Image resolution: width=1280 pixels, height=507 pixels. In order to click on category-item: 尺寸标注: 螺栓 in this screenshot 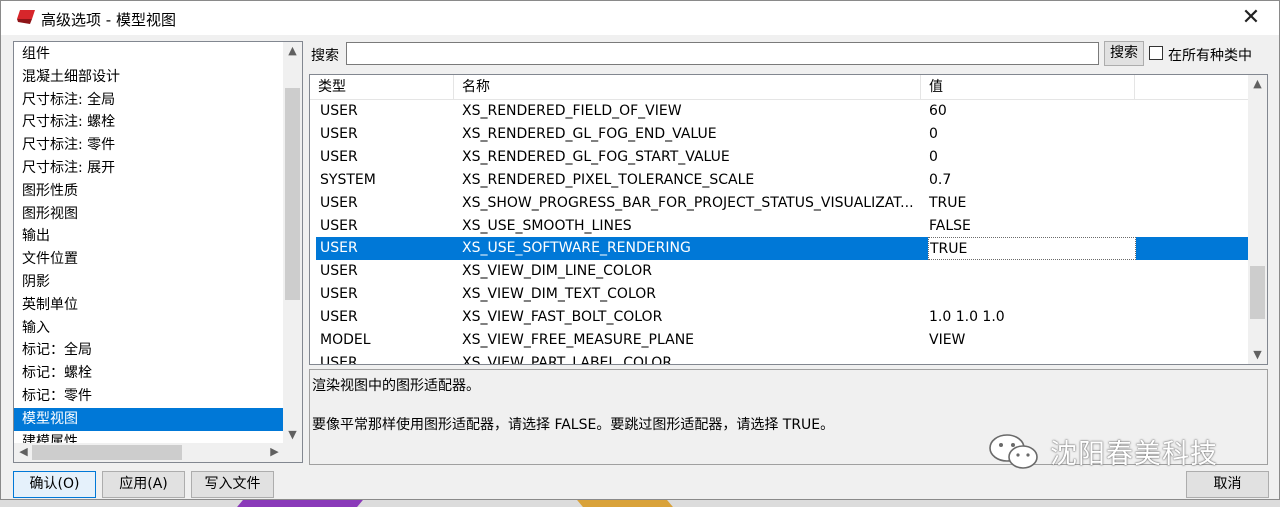, I will do `click(149, 122)`.